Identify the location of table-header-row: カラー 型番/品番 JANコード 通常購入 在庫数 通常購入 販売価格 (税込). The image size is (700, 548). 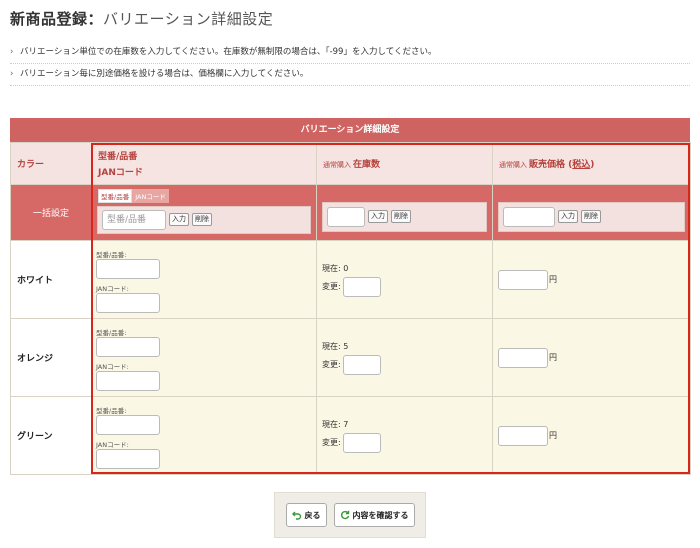
(350, 163).